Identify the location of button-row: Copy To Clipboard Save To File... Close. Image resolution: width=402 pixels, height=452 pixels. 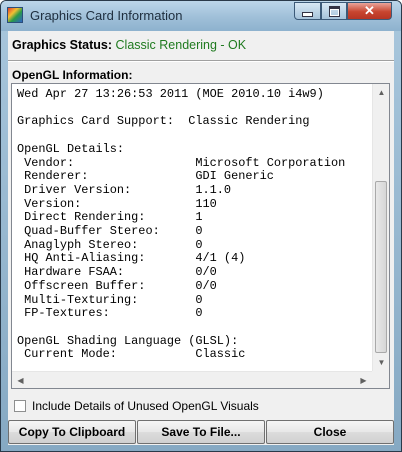
(201, 432).